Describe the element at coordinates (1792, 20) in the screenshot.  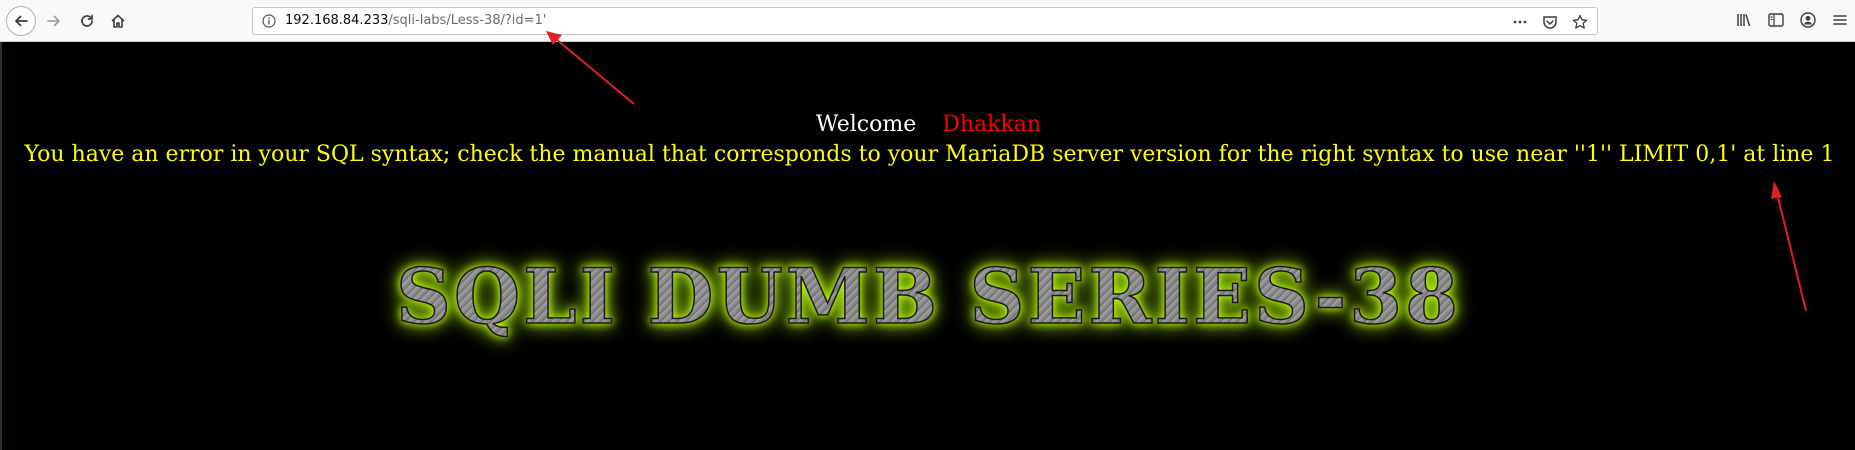
I see `toolbar-right-actions` at that location.